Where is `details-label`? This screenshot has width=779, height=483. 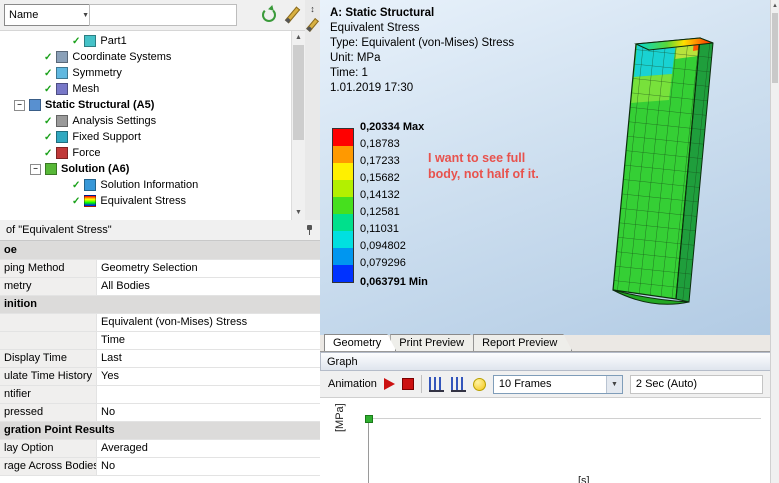
details-label is located at coordinates (48, 322).